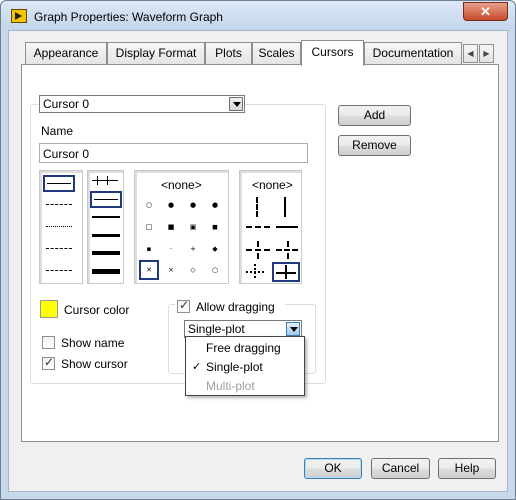  I want to click on cursor-shape-palette: <none>, so click(270, 227).